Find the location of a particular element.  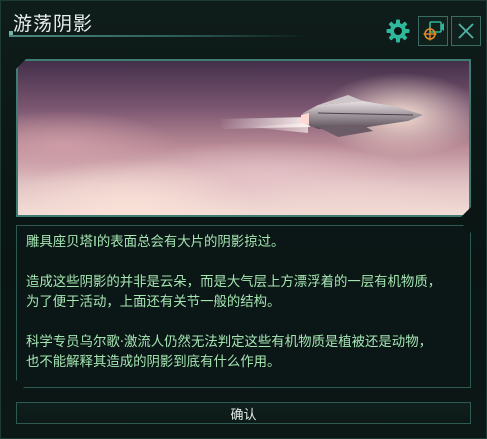

description-text: 也不能解释其造成的阴影到底有什么作用。 is located at coordinates (153, 362).